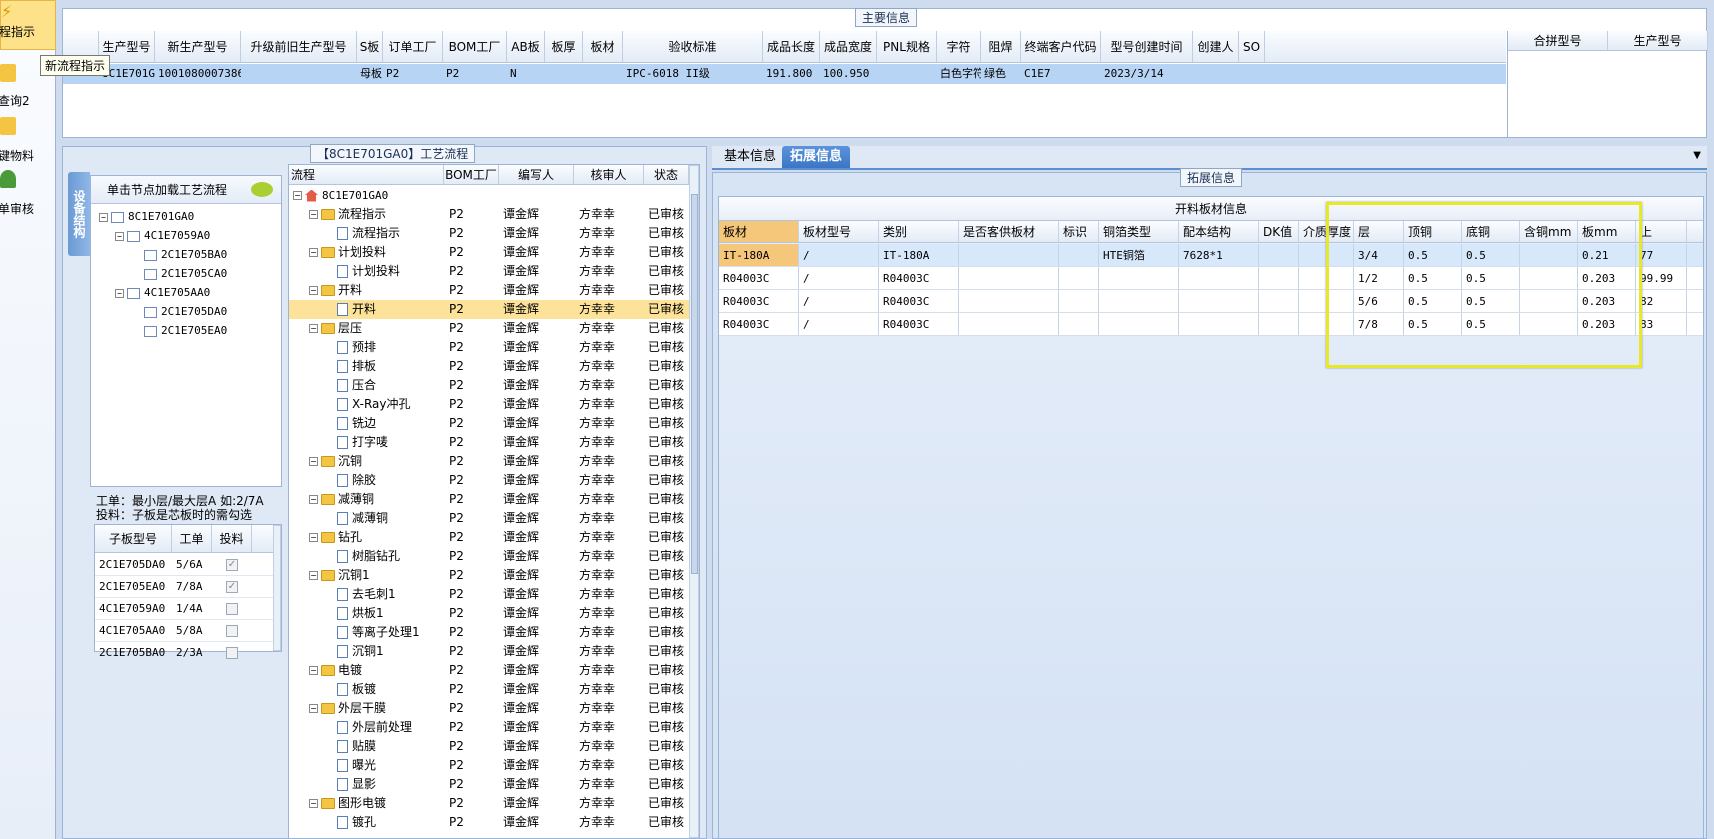 Image resolution: width=1714 pixels, height=839 pixels. Describe the element at coordinates (162, 235) in the screenshot. I see `tree-node: − 4C1E7059A0` at that location.